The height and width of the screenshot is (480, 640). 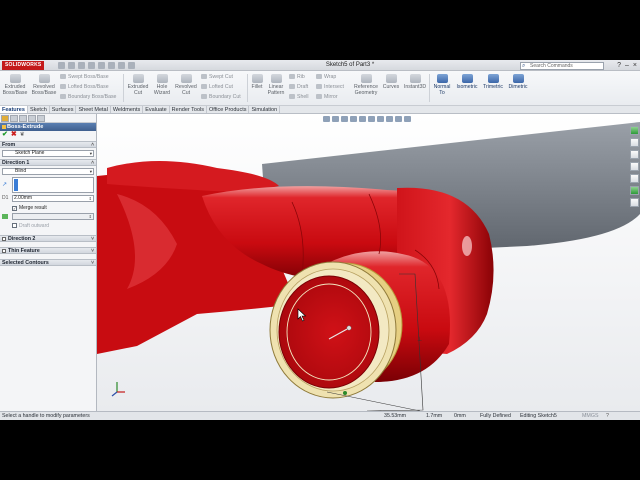 What do you see at coordinates (442, 85) in the screenshot?
I see `normal-to-button: Normal To` at bounding box center [442, 85].